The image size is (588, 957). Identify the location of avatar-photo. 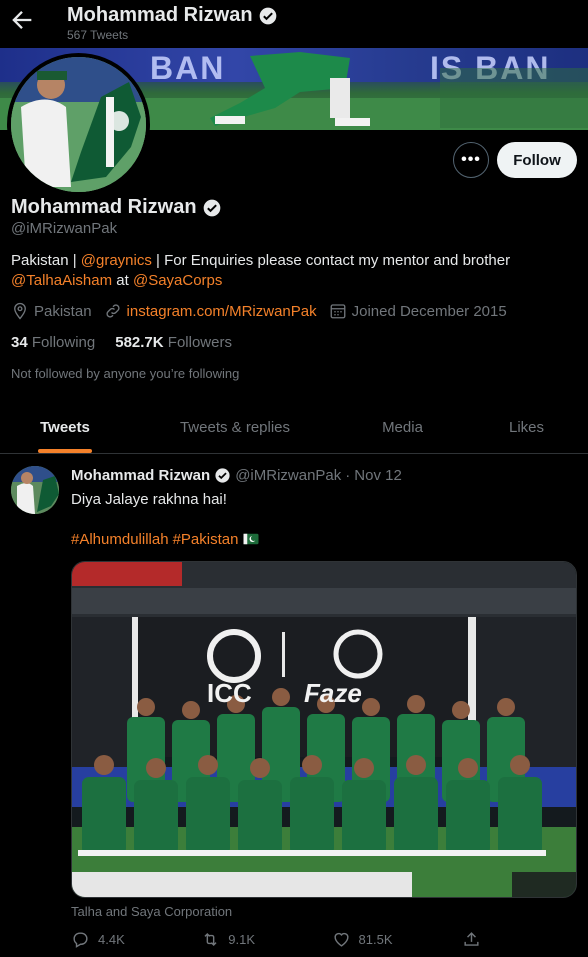
(78, 124).